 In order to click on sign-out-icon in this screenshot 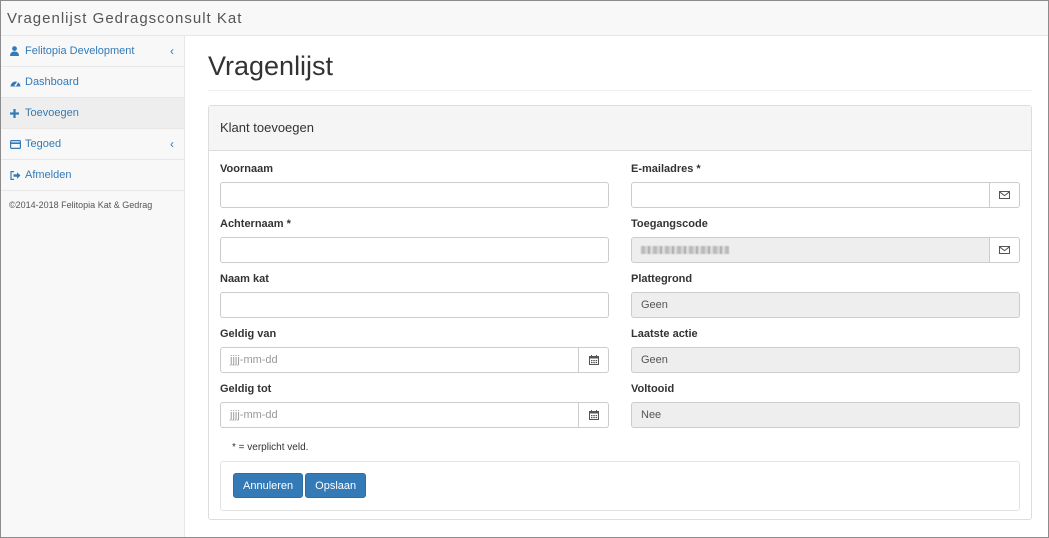, I will do `click(17, 175)`.